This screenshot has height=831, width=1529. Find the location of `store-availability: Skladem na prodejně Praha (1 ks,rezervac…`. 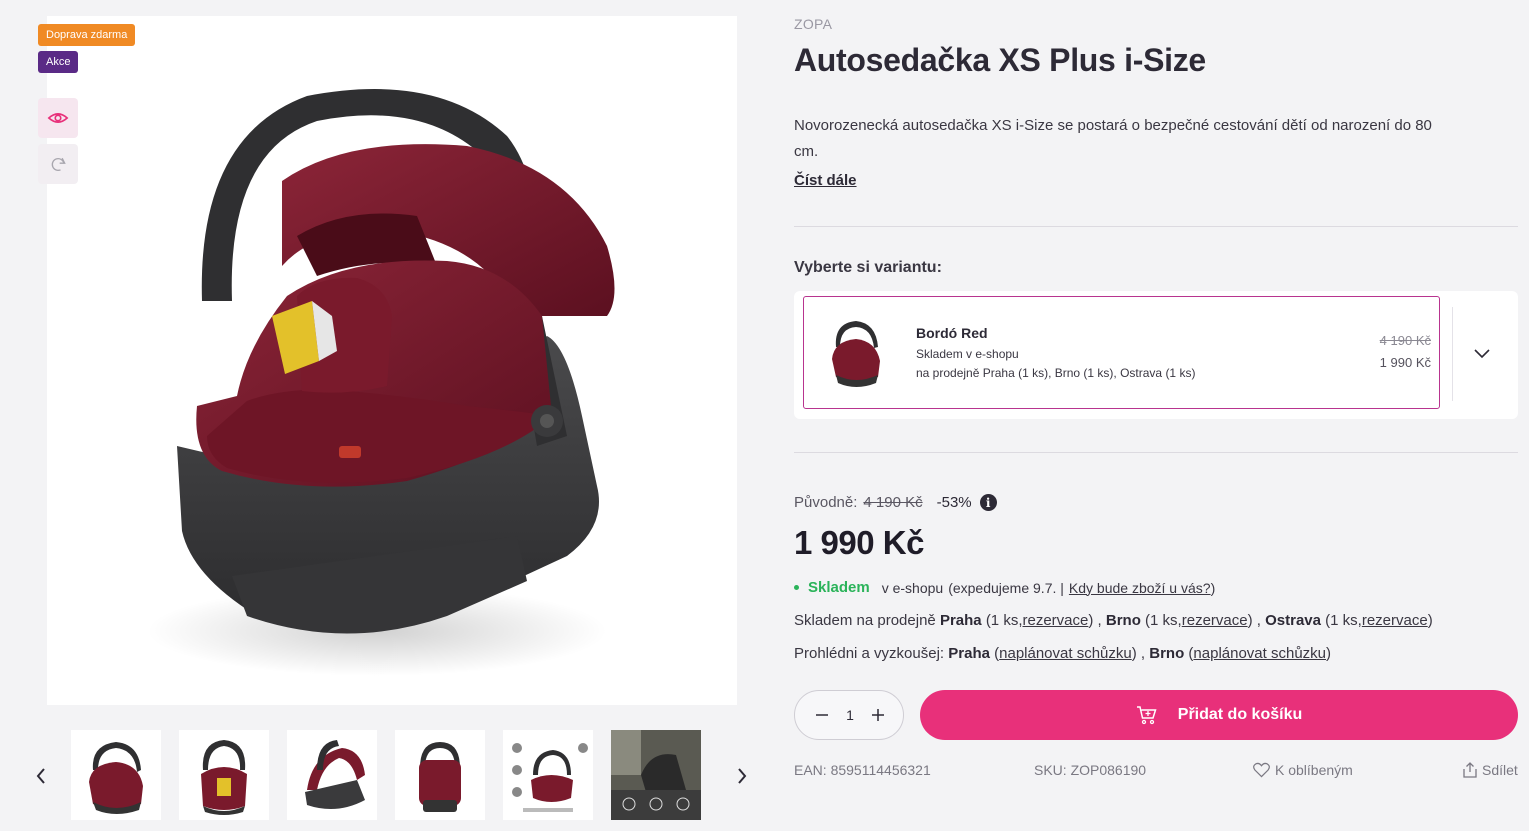

store-availability: Skladem na prodejně Praha (1 ks,rezervac… is located at coordinates (1113, 620).